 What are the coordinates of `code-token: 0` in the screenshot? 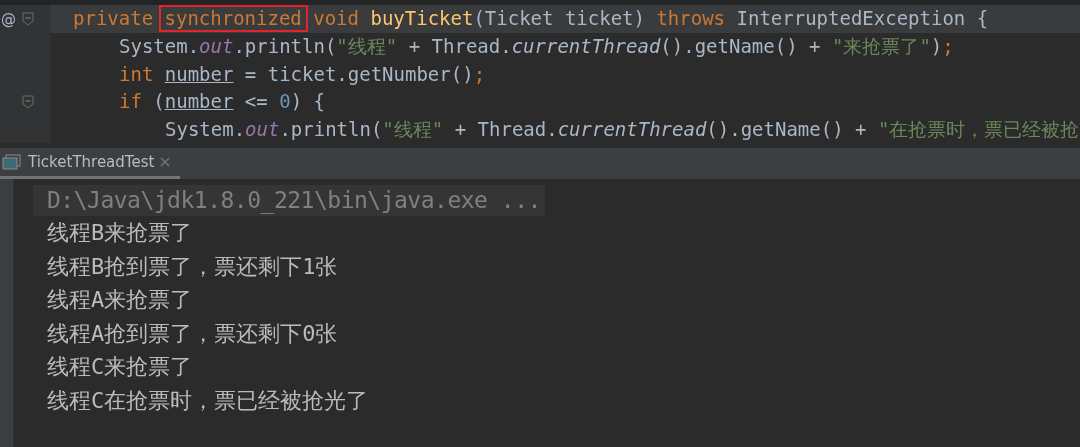 It's located at (285, 102).